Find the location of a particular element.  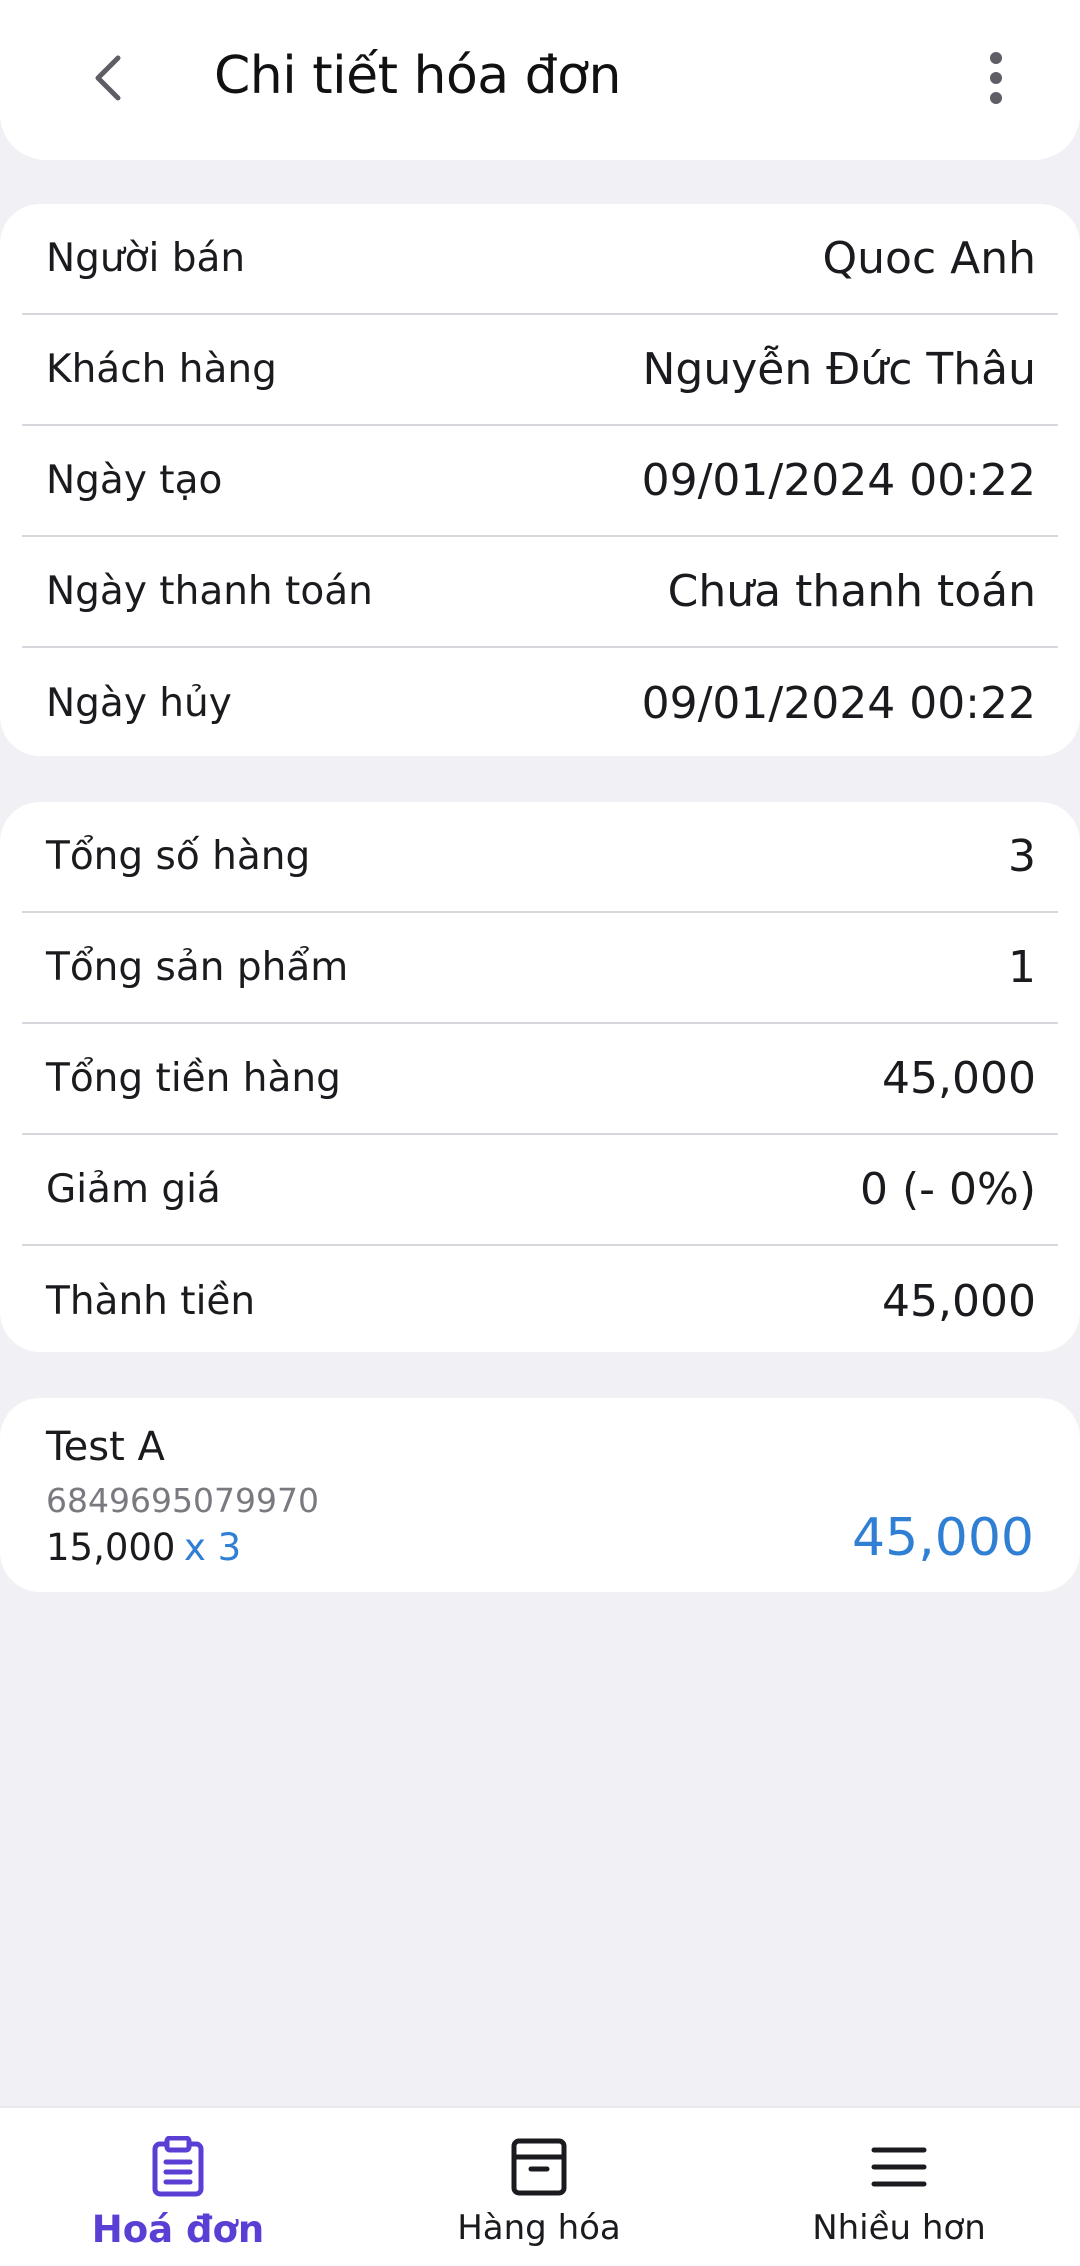

item-quantity: x 3 is located at coordinates (213, 1547).